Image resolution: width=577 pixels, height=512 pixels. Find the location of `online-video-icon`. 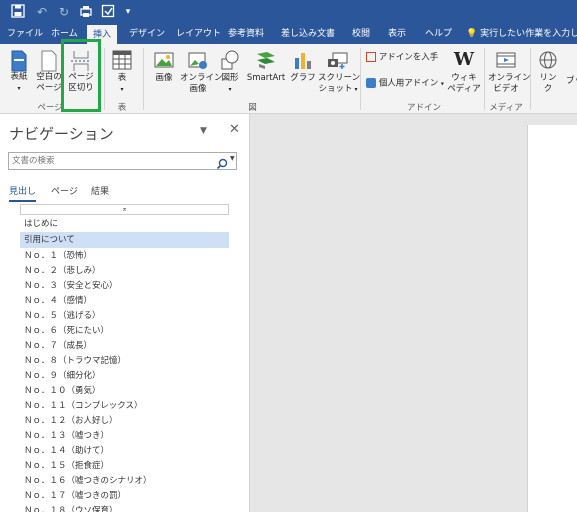

online-video-icon is located at coordinates (506, 60).